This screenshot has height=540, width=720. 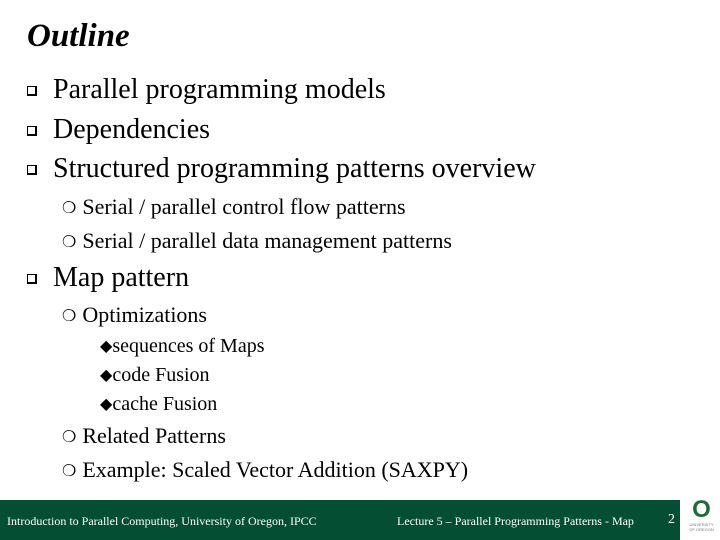 I want to click on outline-item-text: Map pattern, so click(x=121, y=277).